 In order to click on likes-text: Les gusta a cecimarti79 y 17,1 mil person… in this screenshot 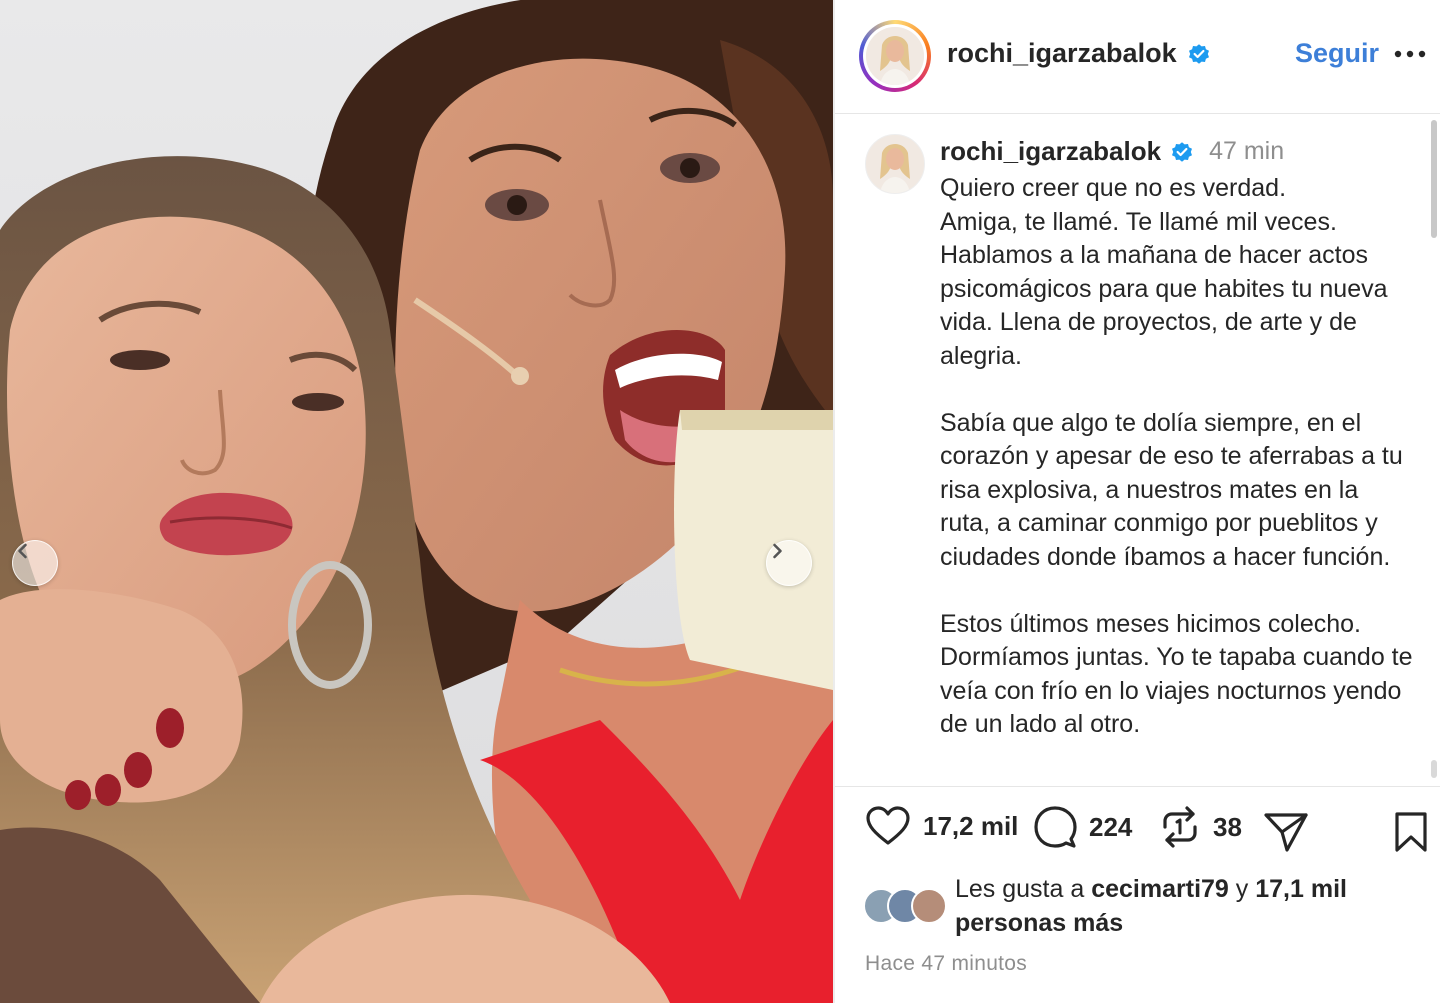, I will do `click(1185, 906)`.